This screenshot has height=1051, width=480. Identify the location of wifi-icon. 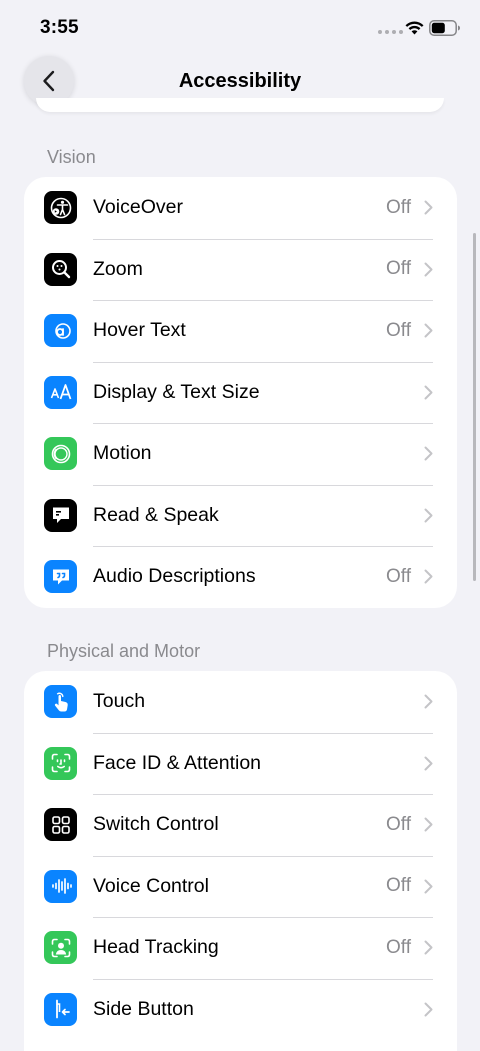
(414, 28).